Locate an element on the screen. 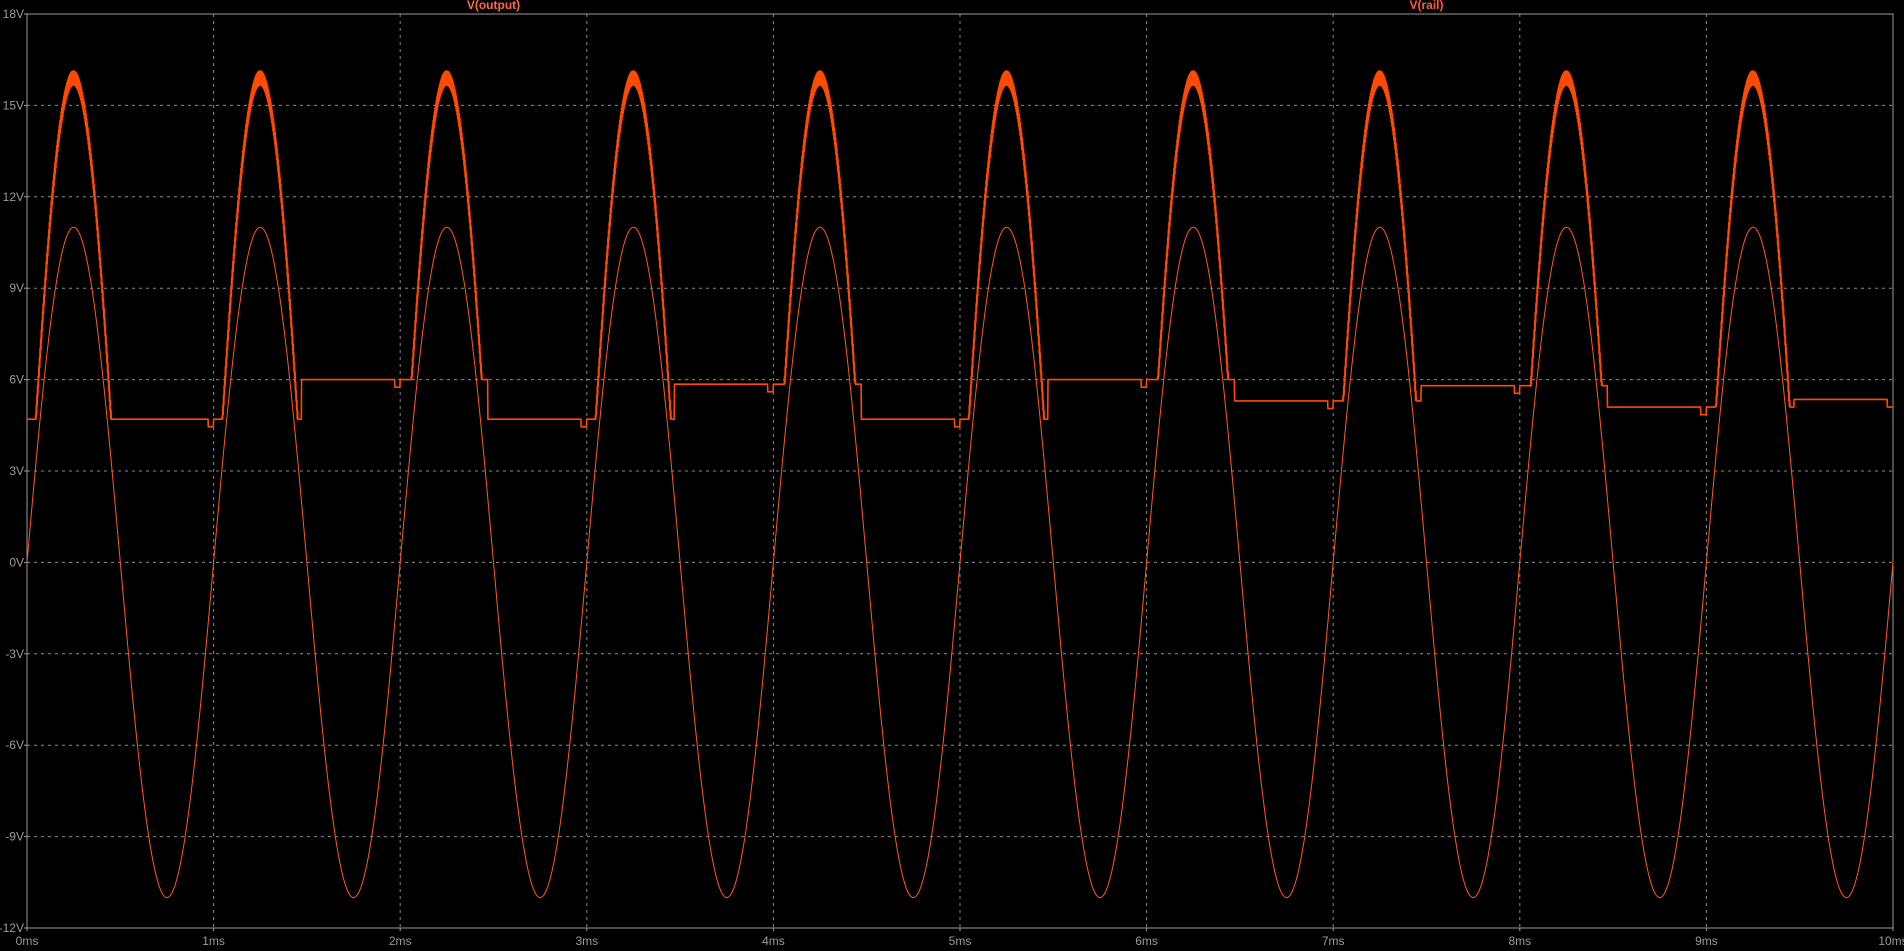 Image resolution: width=1904 pixels, height=951 pixels. y-tick-label: 18V is located at coordinates (13, 14).